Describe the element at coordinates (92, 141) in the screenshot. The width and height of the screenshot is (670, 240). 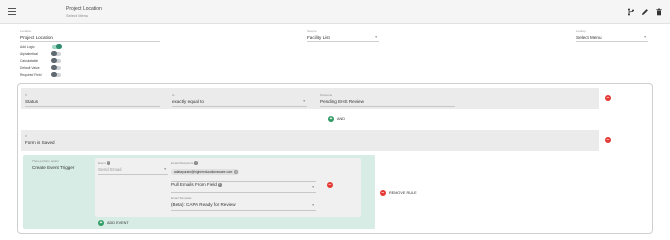
I see `trigger-field-select: If Form is Saved` at that location.